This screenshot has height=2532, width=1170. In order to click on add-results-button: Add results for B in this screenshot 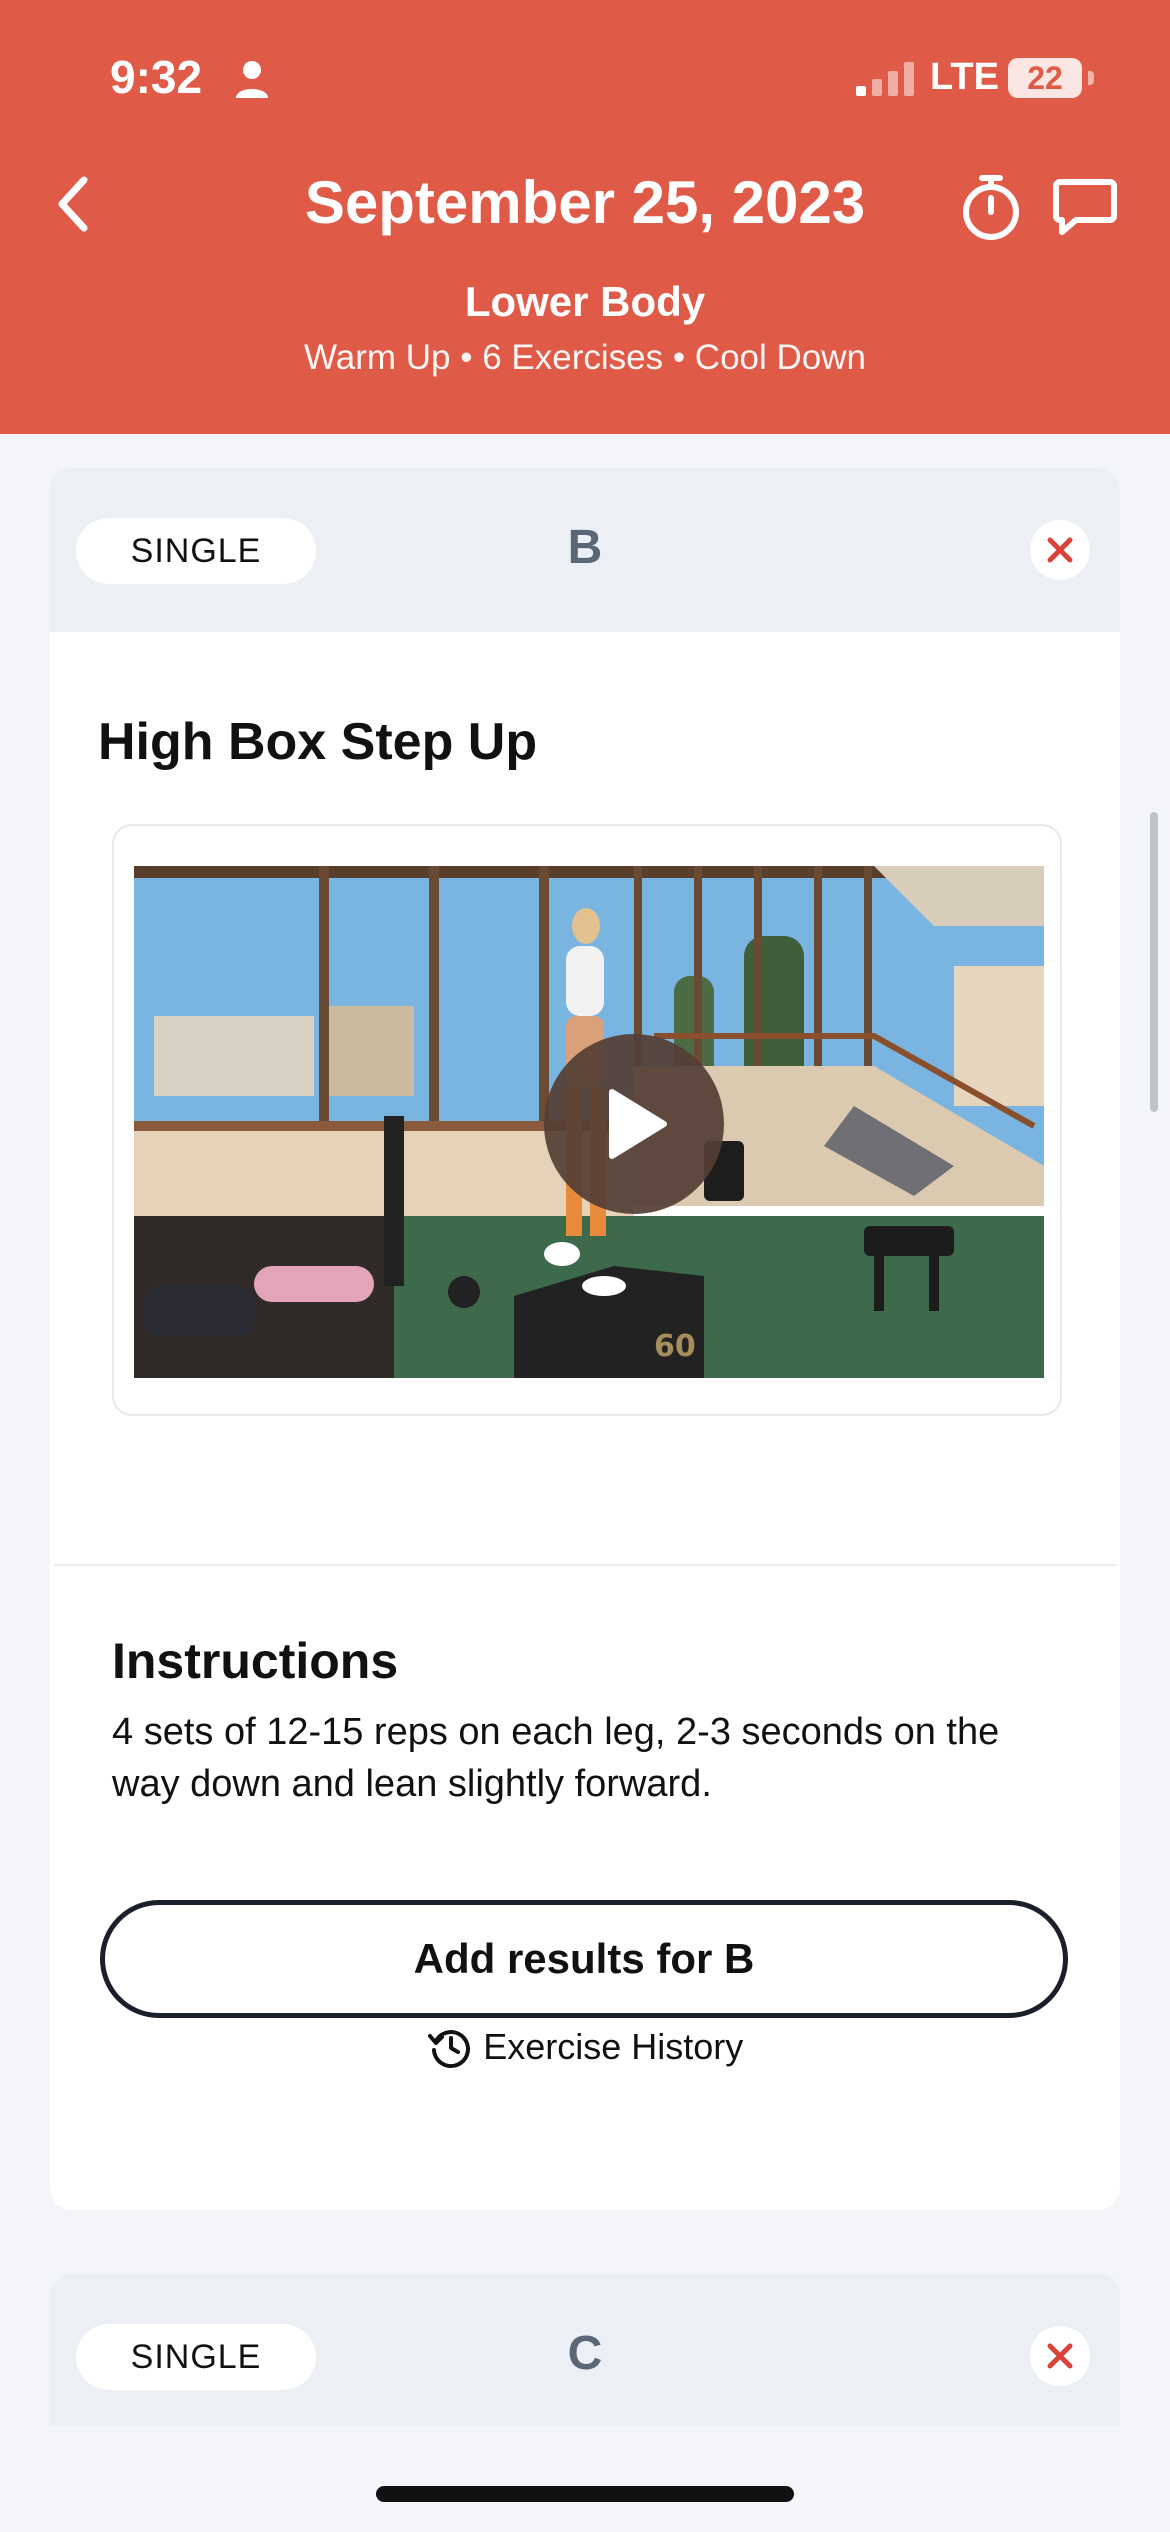, I will do `click(584, 1959)`.